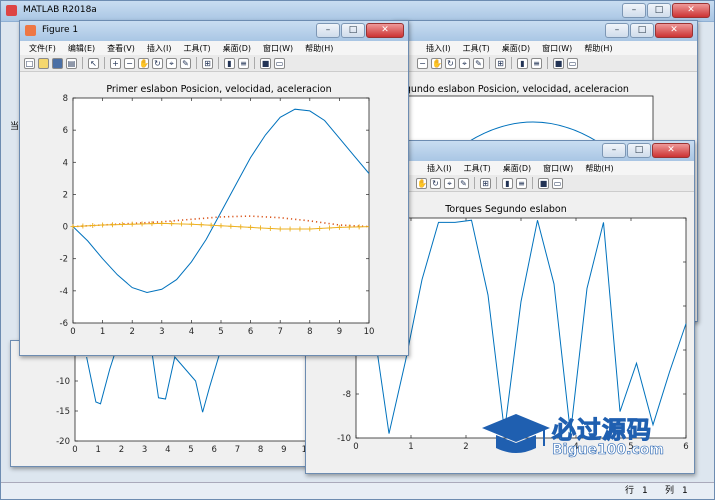 The width and height of the screenshot is (715, 500). Describe the element at coordinates (191, 391) in the screenshot. I see `plot-area` at that location.